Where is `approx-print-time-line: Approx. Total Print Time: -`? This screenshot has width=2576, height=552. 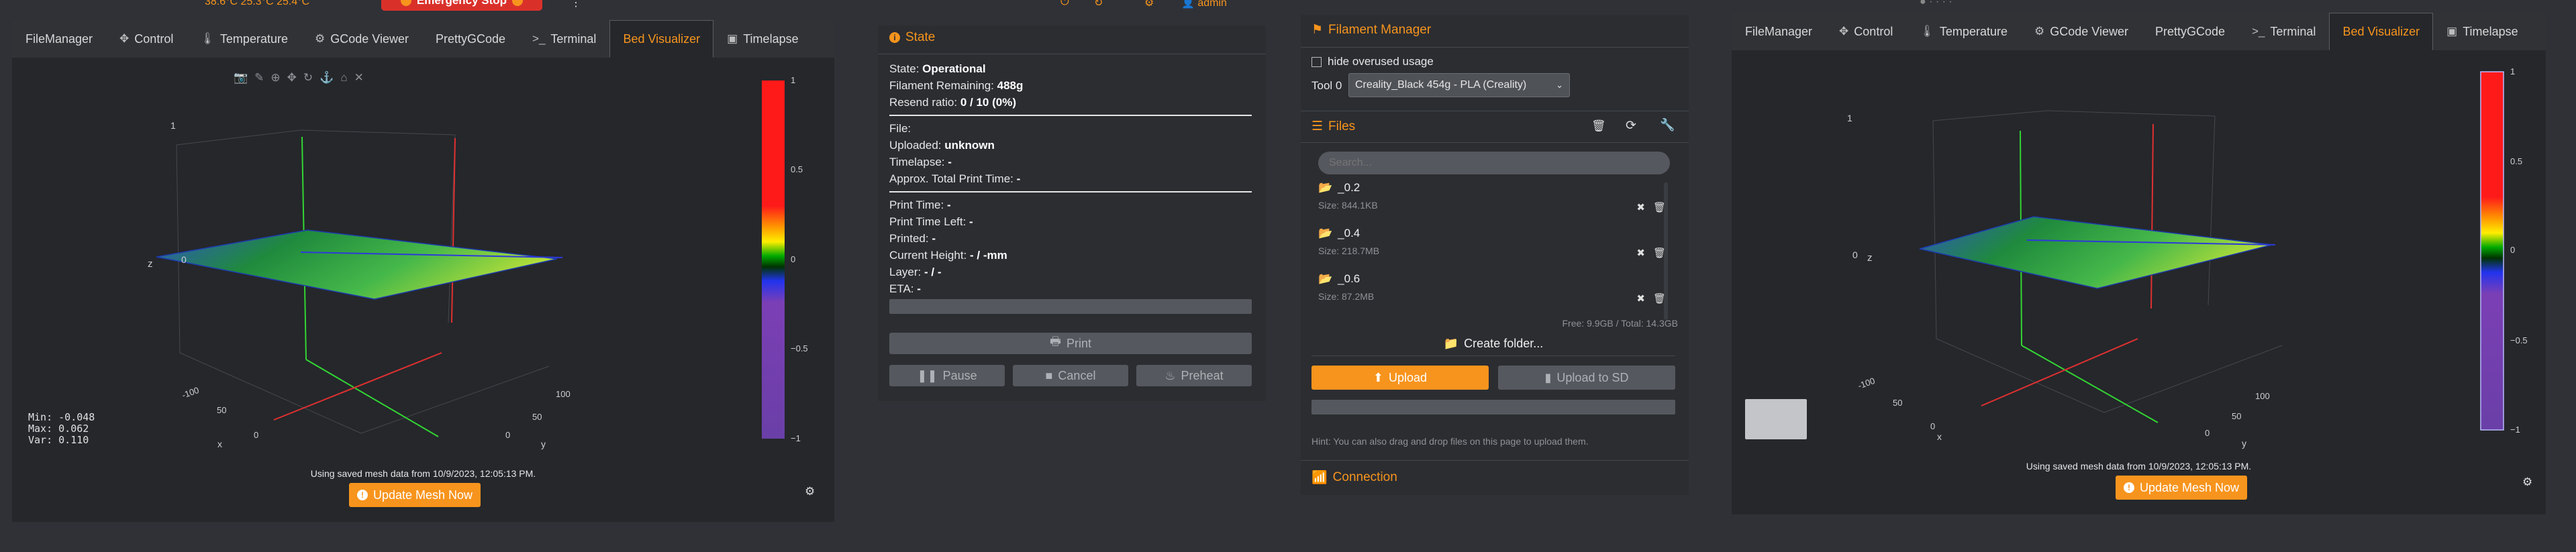
approx-print-time-line: Approx. Total Print Time: - is located at coordinates (955, 179).